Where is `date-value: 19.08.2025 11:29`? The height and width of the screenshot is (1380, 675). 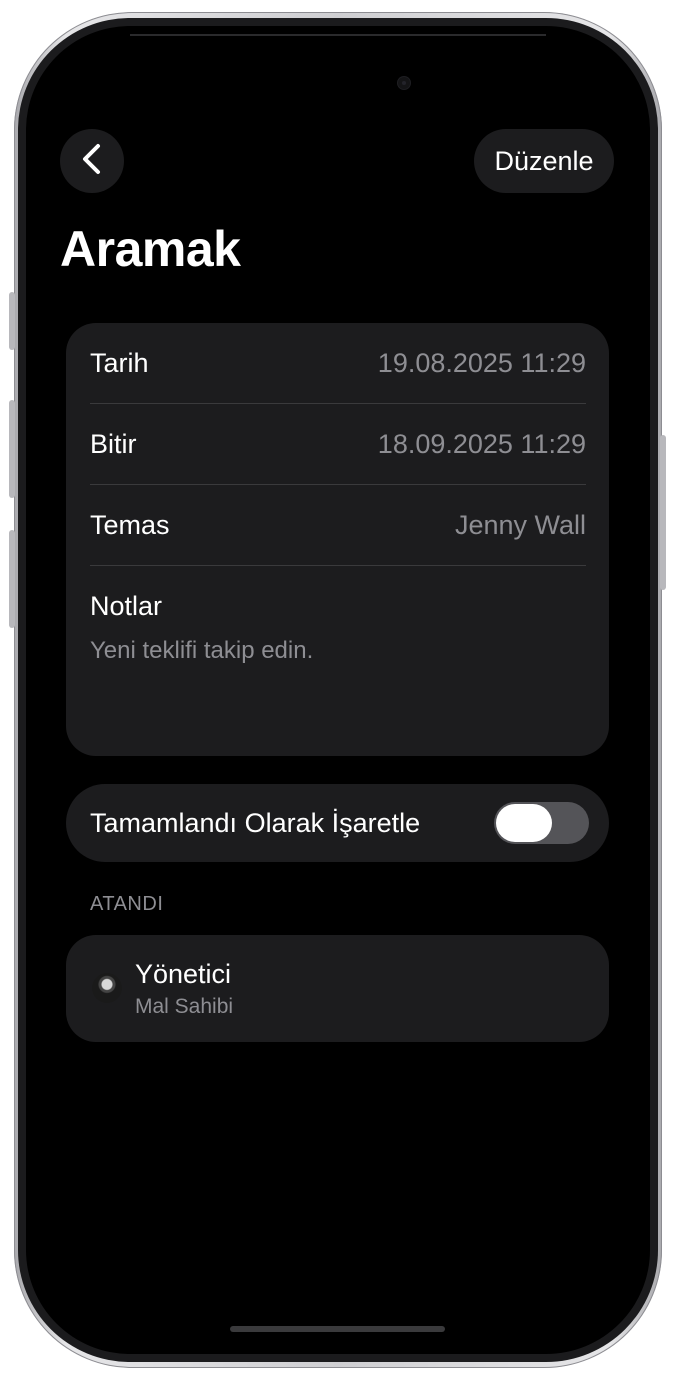
date-value: 19.08.2025 11:29 is located at coordinates (481, 362).